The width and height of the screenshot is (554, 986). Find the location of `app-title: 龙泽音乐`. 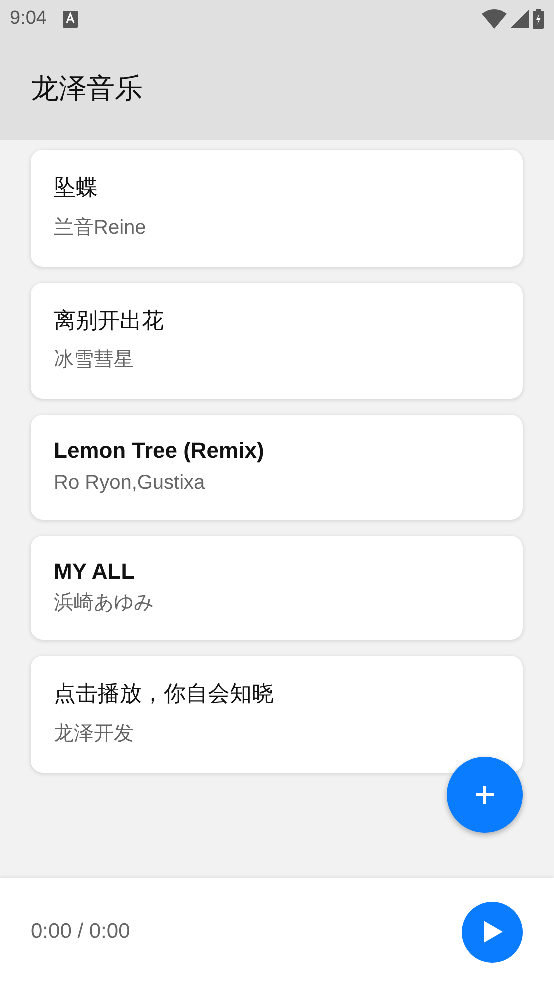

app-title: 龙泽音乐 is located at coordinates (87, 89).